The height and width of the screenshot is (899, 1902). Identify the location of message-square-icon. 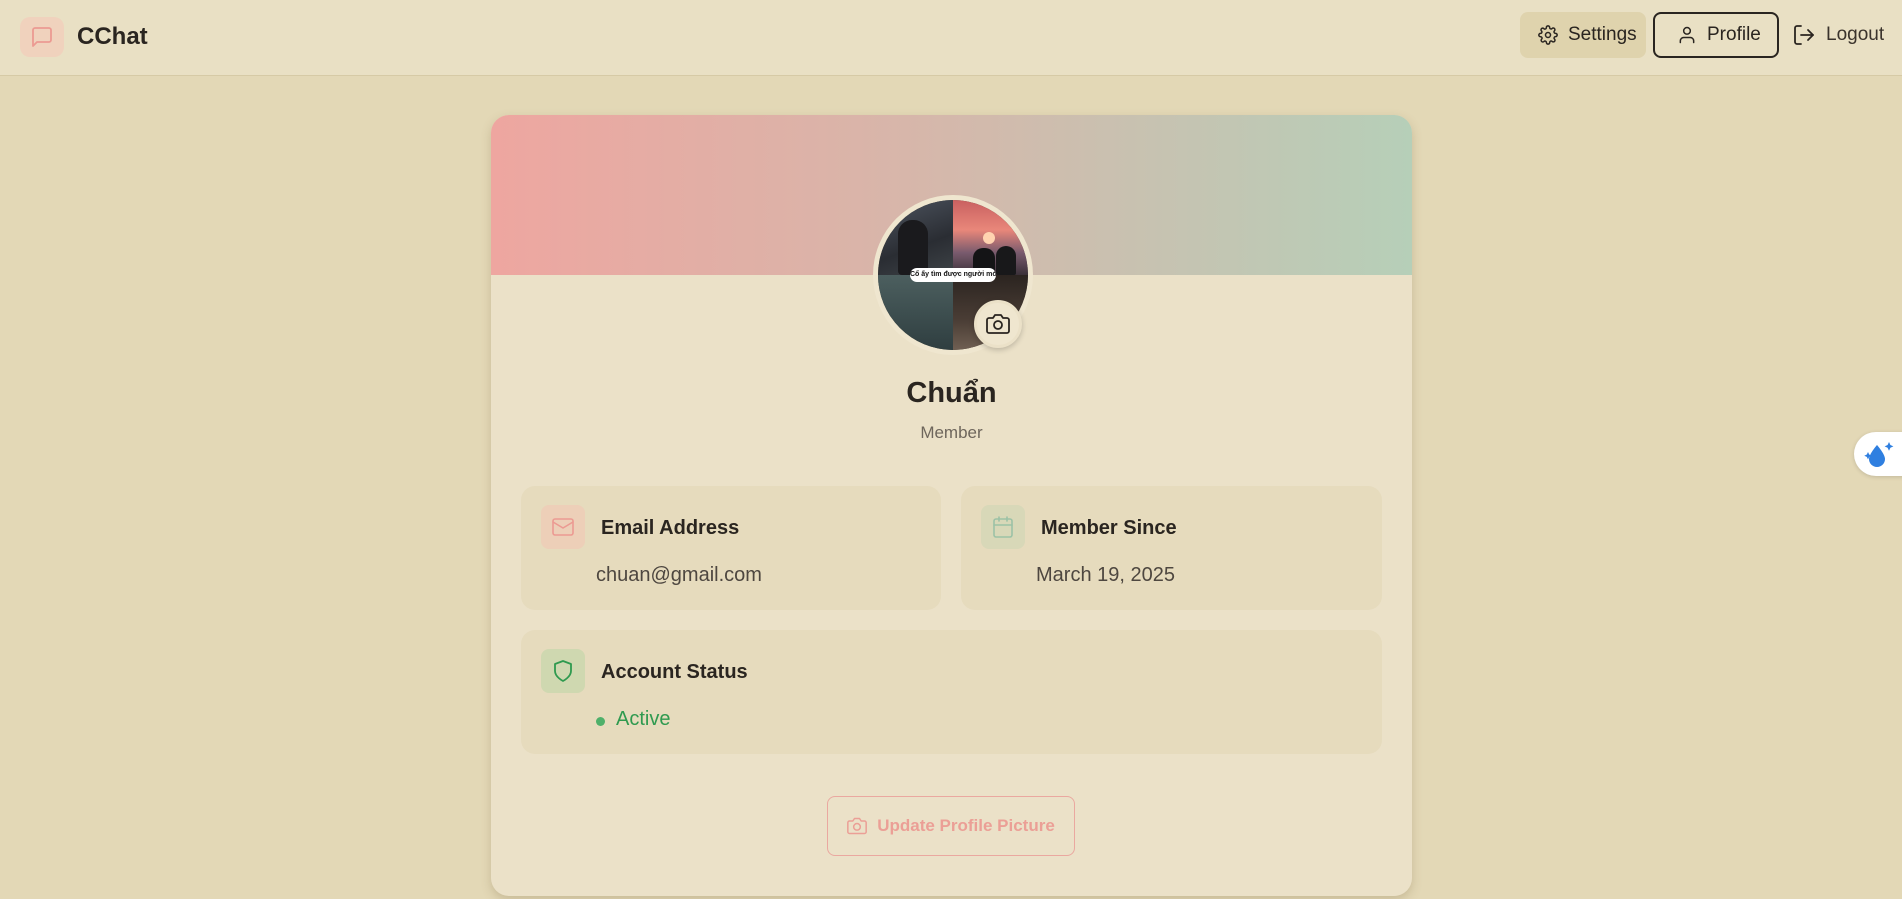
(42, 37).